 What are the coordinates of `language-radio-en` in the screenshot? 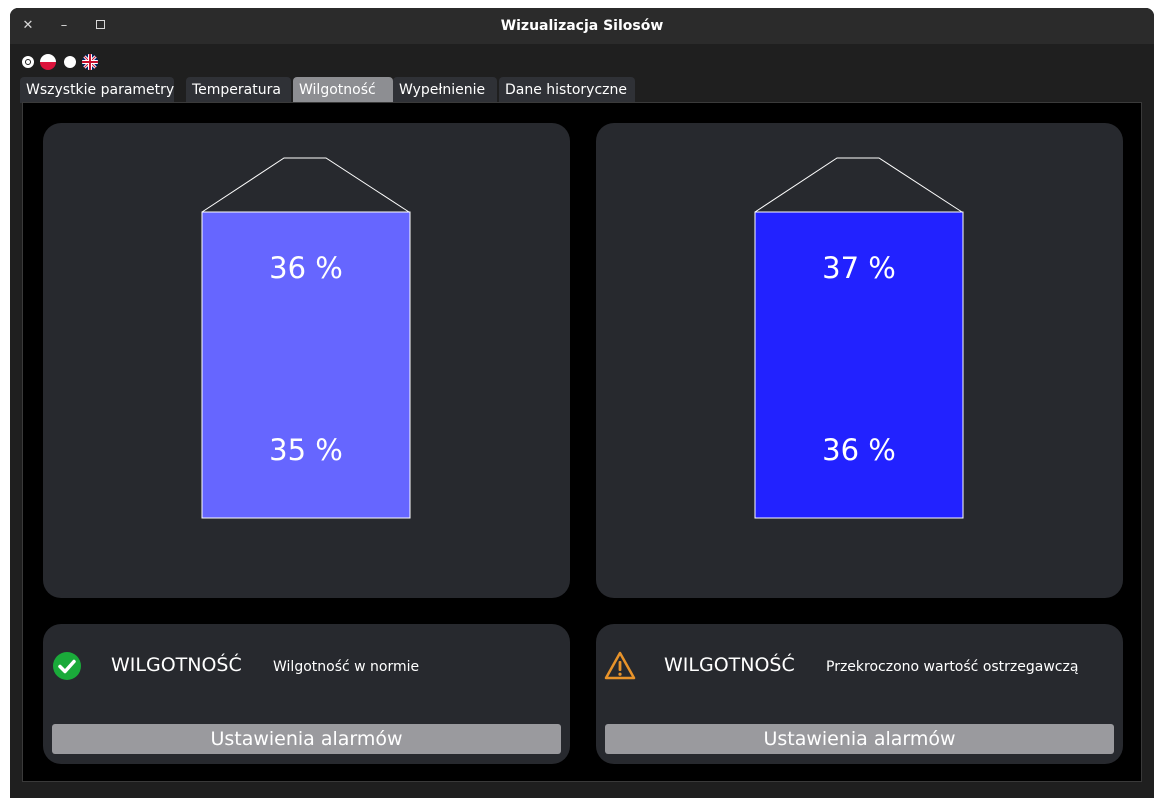 It's located at (70, 62).